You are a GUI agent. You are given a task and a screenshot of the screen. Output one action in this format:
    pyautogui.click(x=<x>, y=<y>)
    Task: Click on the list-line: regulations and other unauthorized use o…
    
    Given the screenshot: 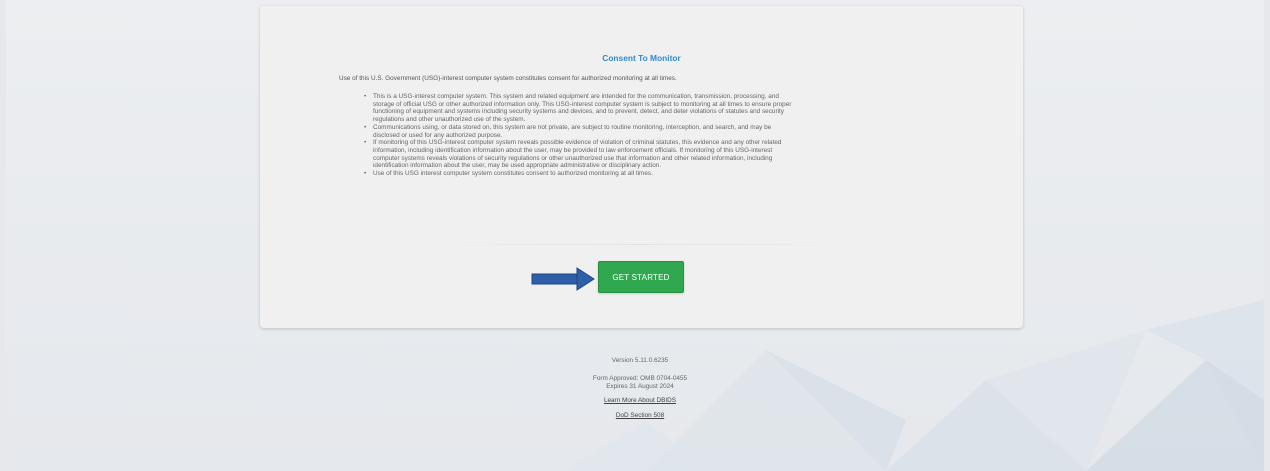 What is the action you would take?
    pyautogui.click(x=449, y=120)
    